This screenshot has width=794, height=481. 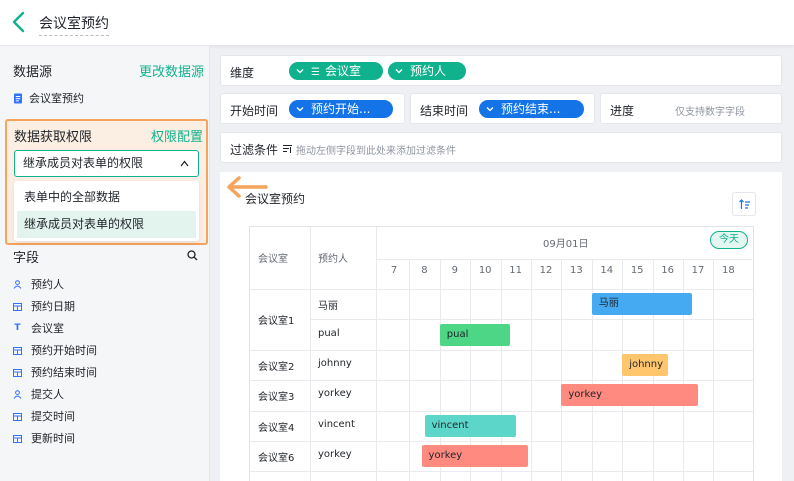 I want to click on start-time-label: 开始时间, so click(x=254, y=111).